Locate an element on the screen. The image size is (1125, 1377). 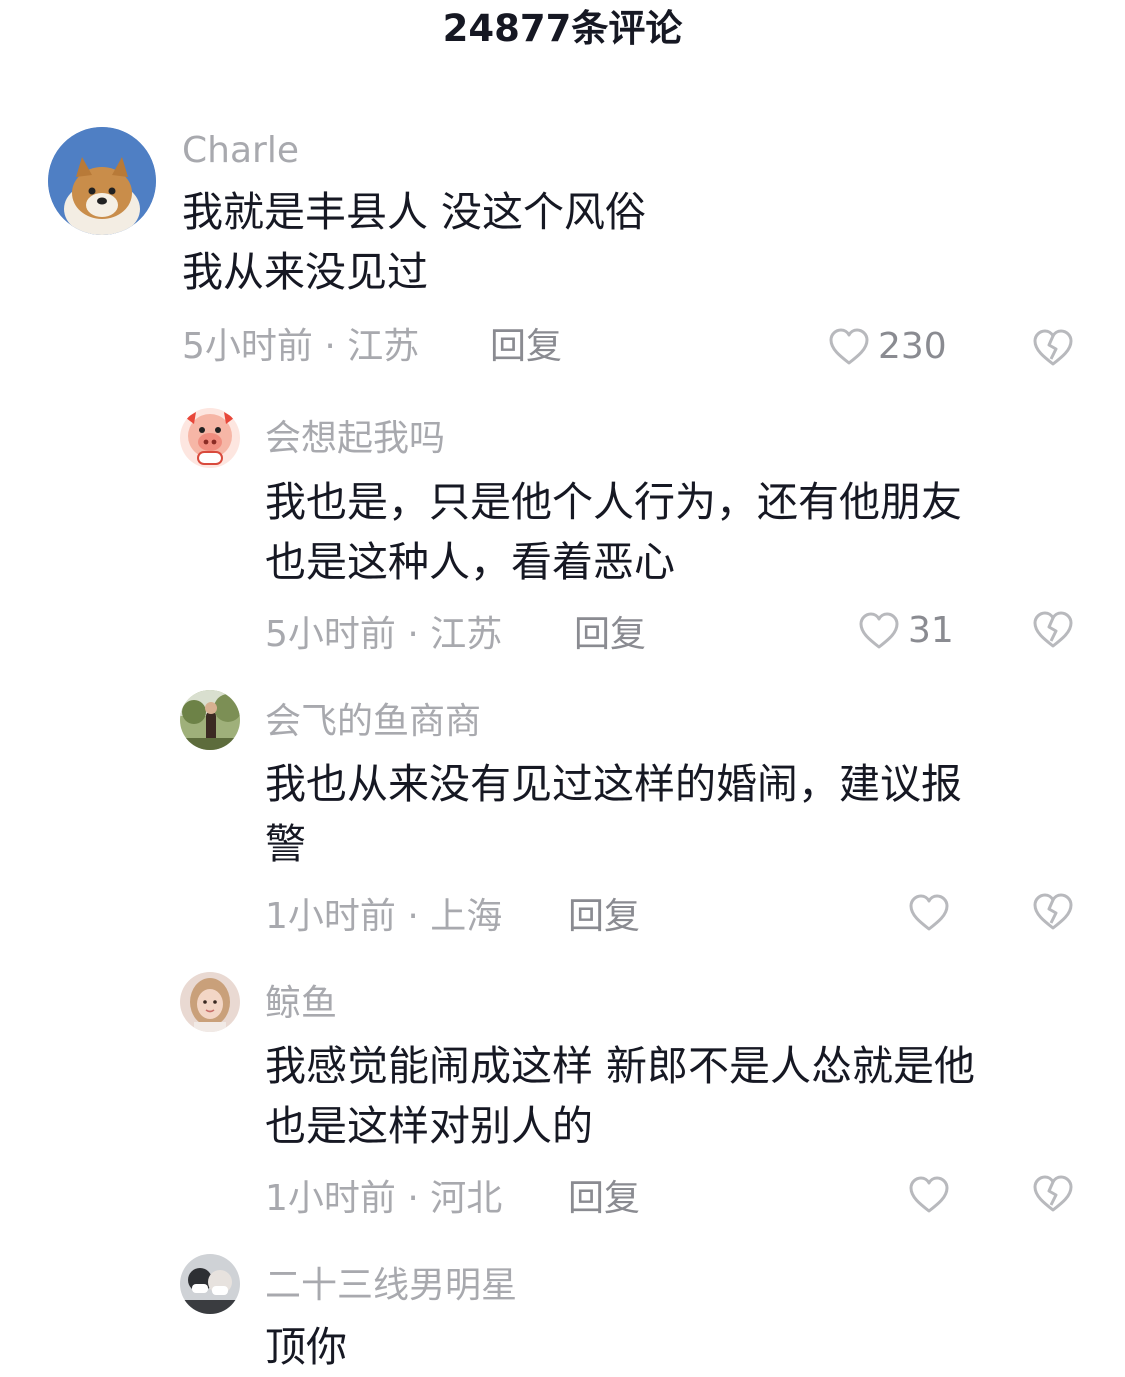
comment-username: 鲸鱼 is located at coordinates (301, 1004).